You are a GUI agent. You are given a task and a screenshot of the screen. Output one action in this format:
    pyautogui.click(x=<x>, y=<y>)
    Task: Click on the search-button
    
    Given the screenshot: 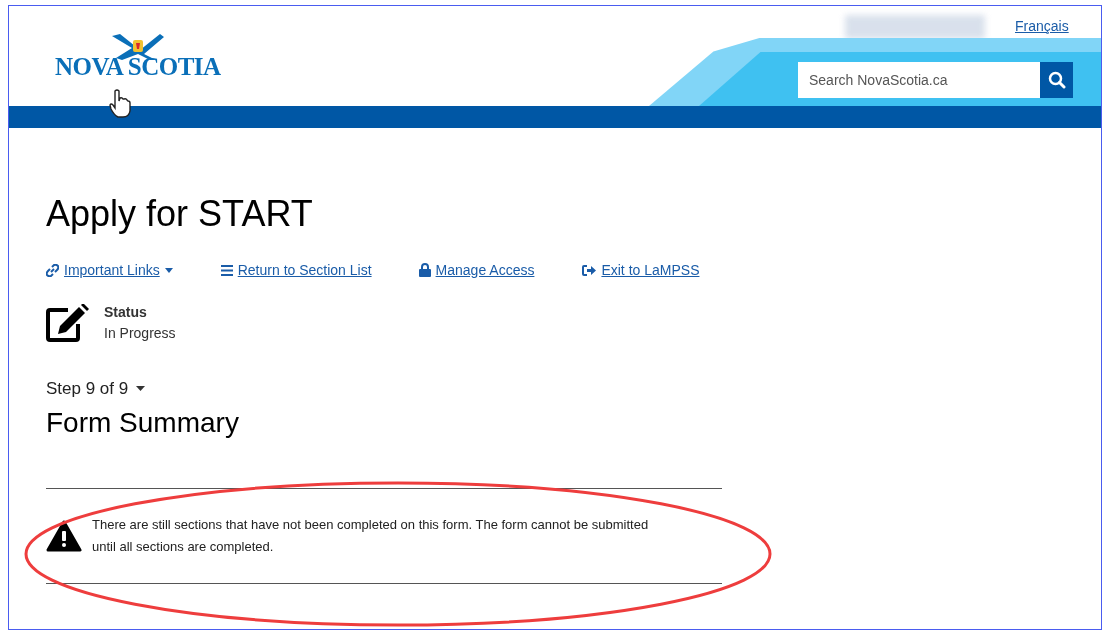 What is the action you would take?
    pyautogui.click(x=1056, y=80)
    